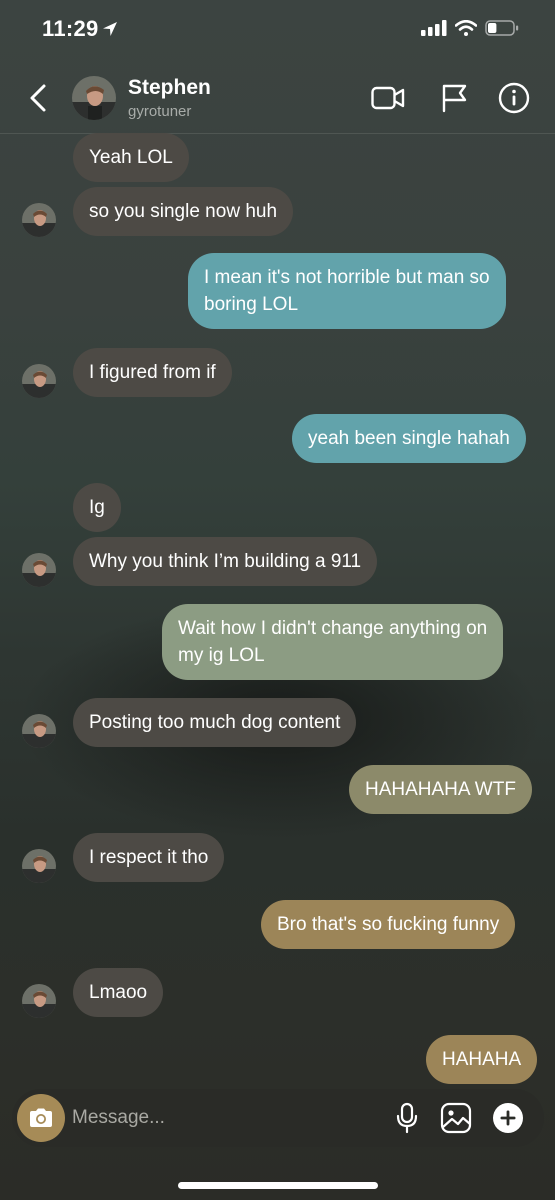 The image size is (555, 1200). I want to click on video-call-button, so click(388, 98).